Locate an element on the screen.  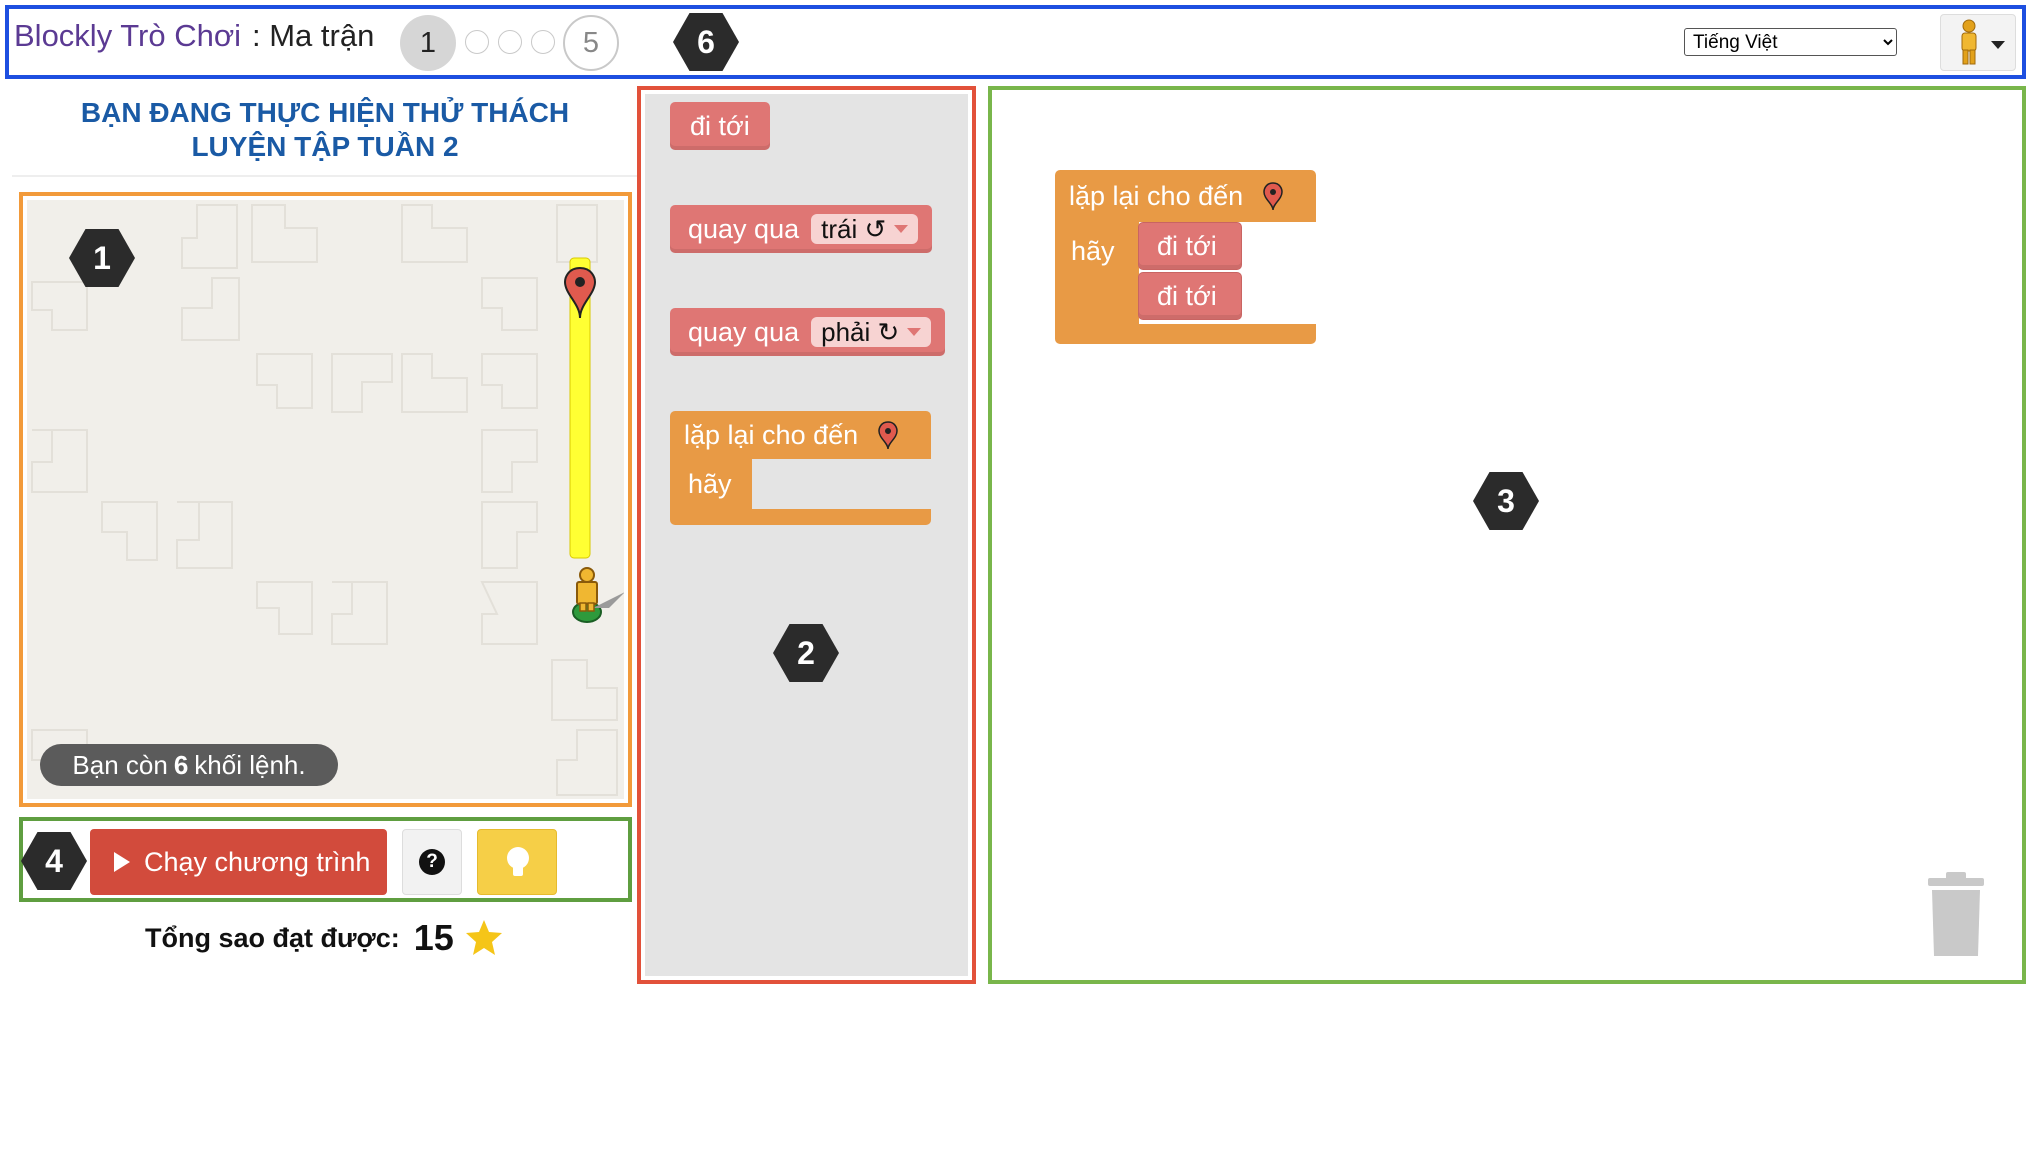
level-title: : Ma trận is located at coordinates (313, 35).